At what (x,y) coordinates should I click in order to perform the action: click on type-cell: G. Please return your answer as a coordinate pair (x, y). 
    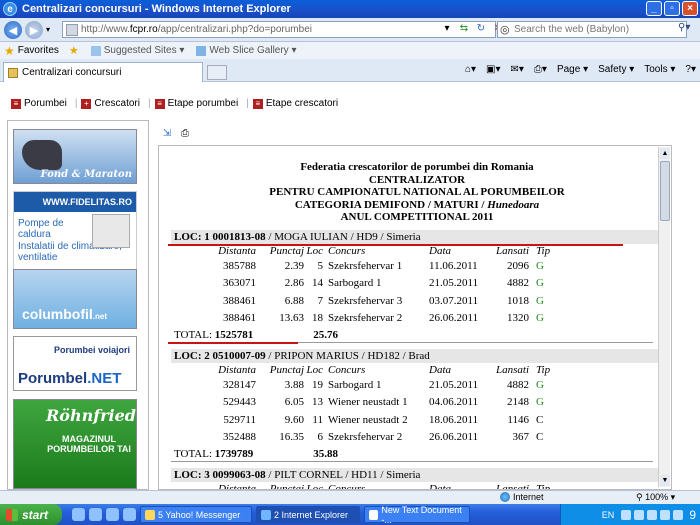
    Looking at the image, I should click on (540, 283).